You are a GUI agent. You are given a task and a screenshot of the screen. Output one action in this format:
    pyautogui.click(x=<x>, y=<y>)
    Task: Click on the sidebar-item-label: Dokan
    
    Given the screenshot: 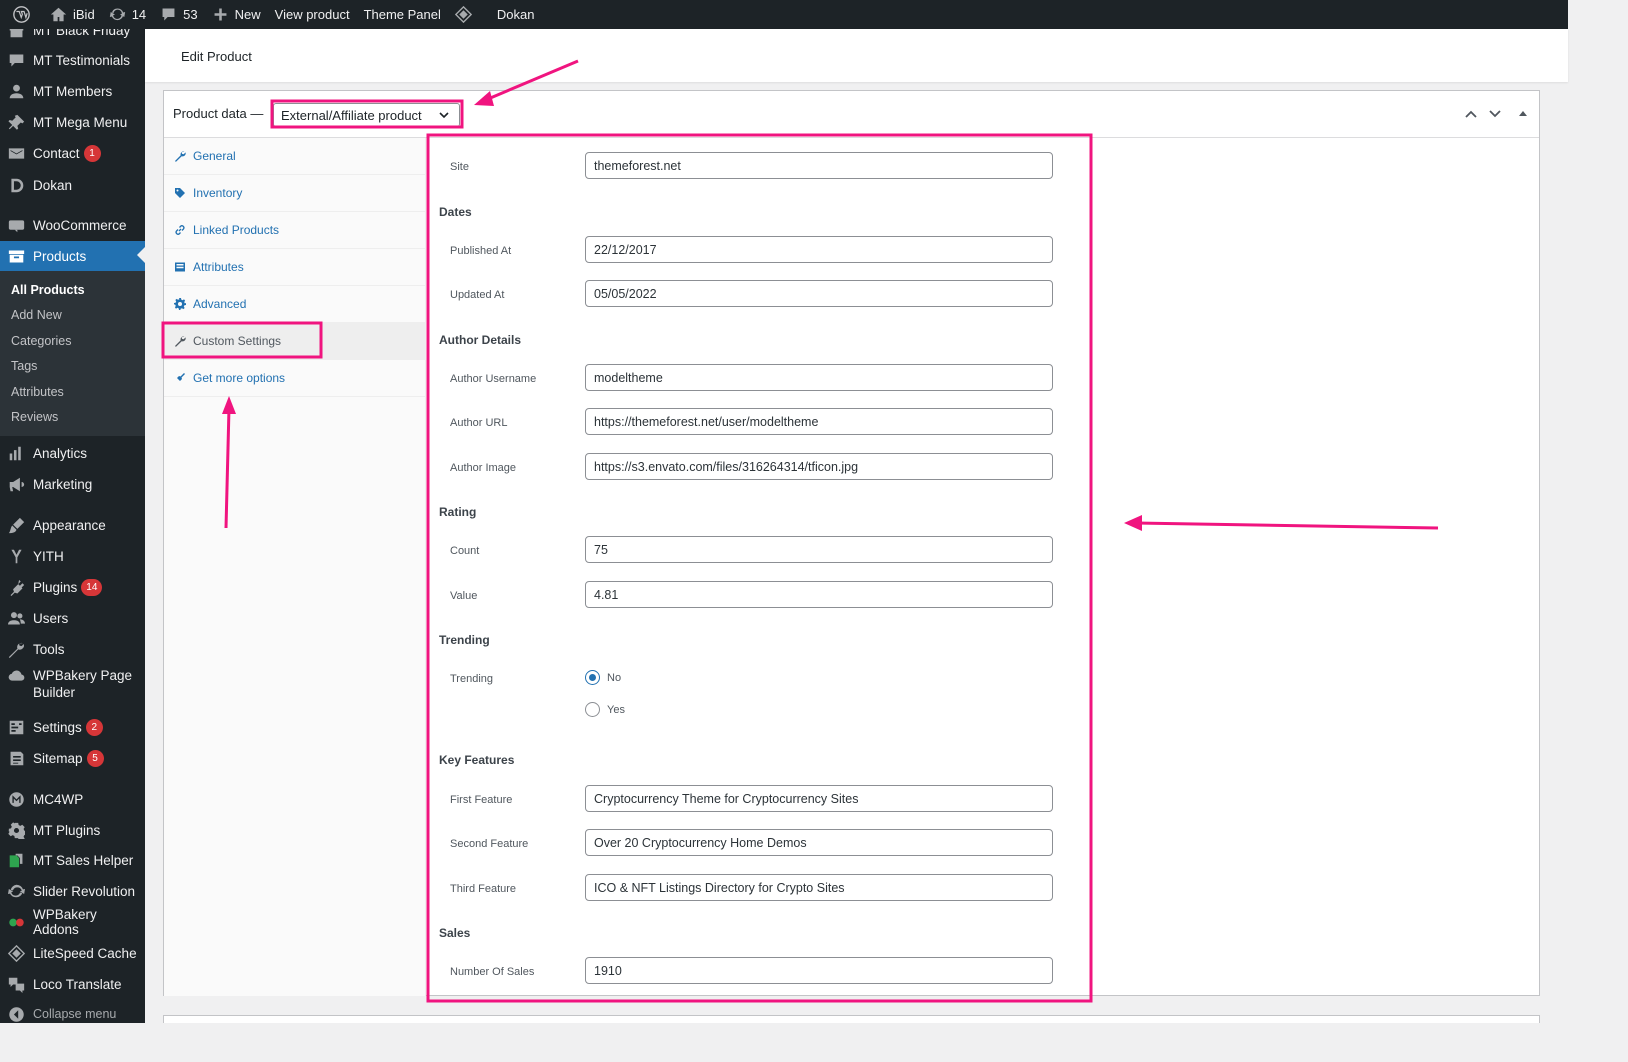 What is the action you would take?
    pyautogui.click(x=53, y=185)
    